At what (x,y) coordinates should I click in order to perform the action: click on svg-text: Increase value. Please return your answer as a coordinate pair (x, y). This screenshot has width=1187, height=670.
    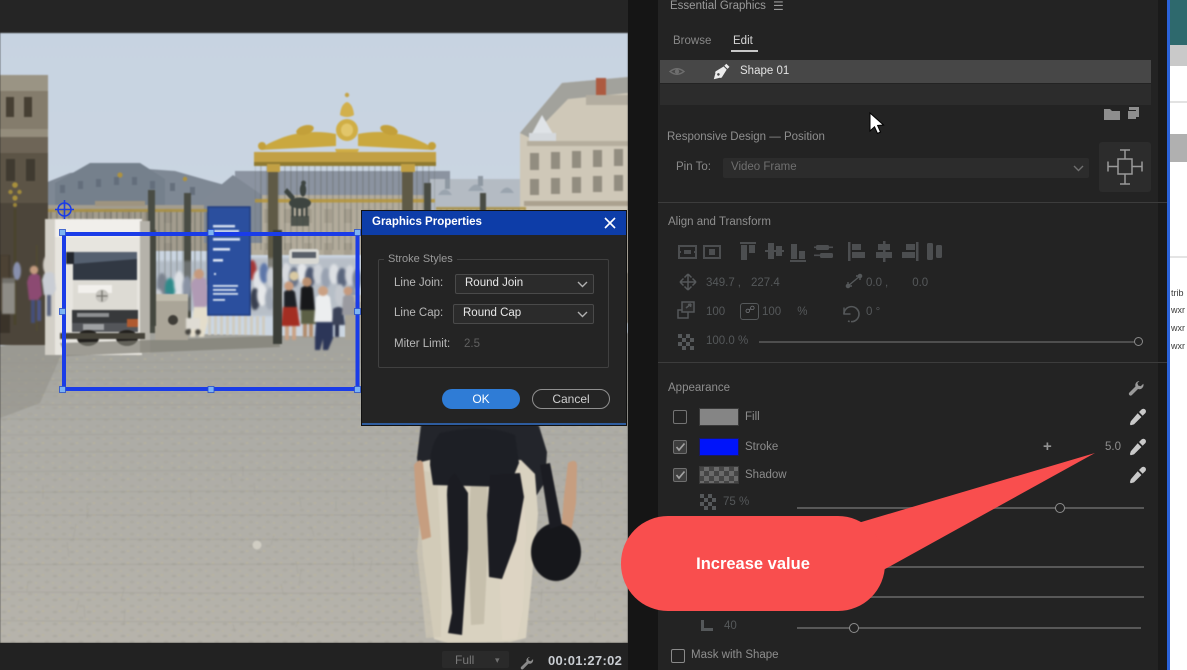
    Looking at the image, I should click on (753, 564).